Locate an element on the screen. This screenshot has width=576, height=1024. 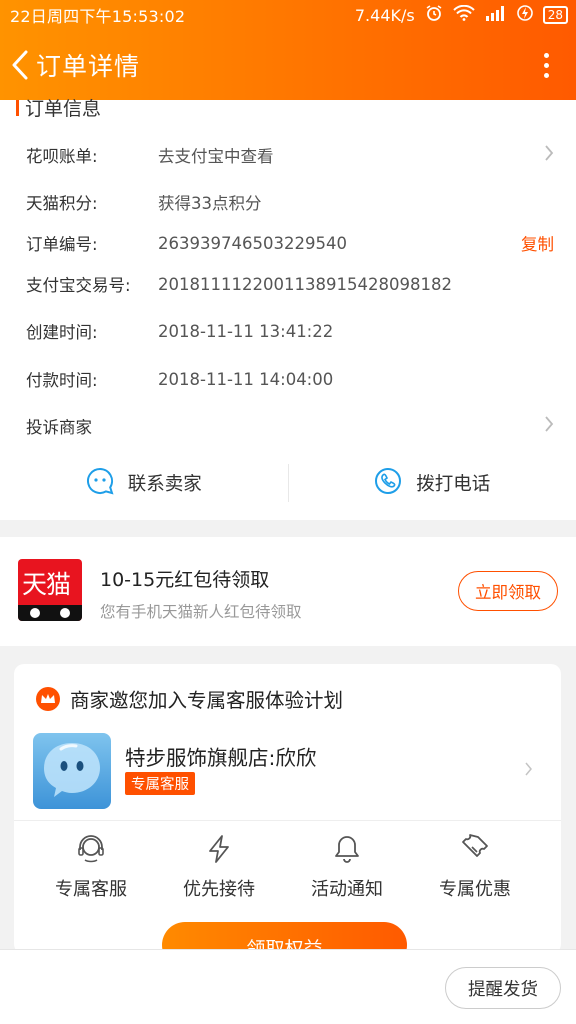
benefit-label: 优先接待 is located at coordinates (219, 889).